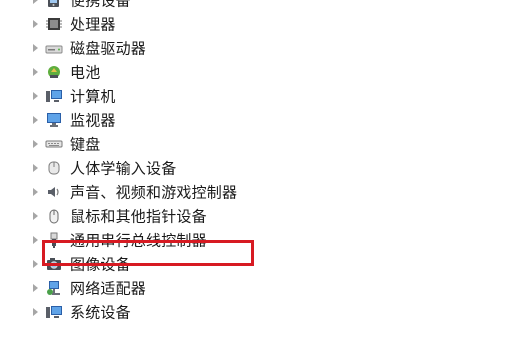 The width and height of the screenshot is (510, 340). Describe the element at coordinates (54, 192) in the screenshot. I see `sound-icon` at that location.